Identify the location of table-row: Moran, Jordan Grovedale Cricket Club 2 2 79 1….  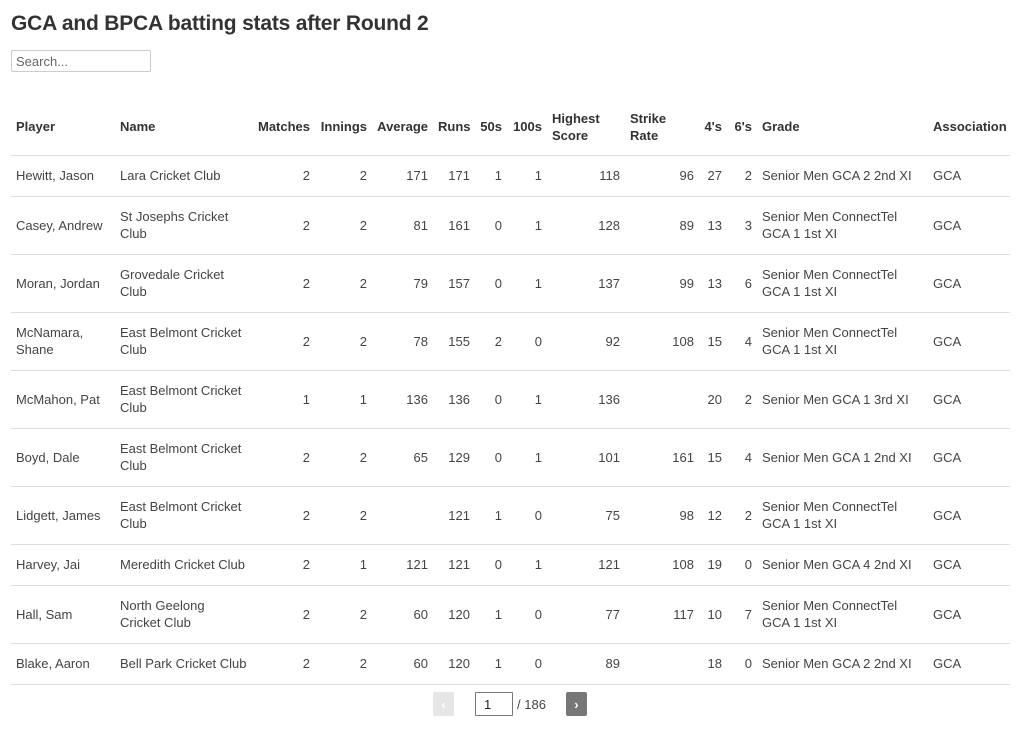
(510, 283).